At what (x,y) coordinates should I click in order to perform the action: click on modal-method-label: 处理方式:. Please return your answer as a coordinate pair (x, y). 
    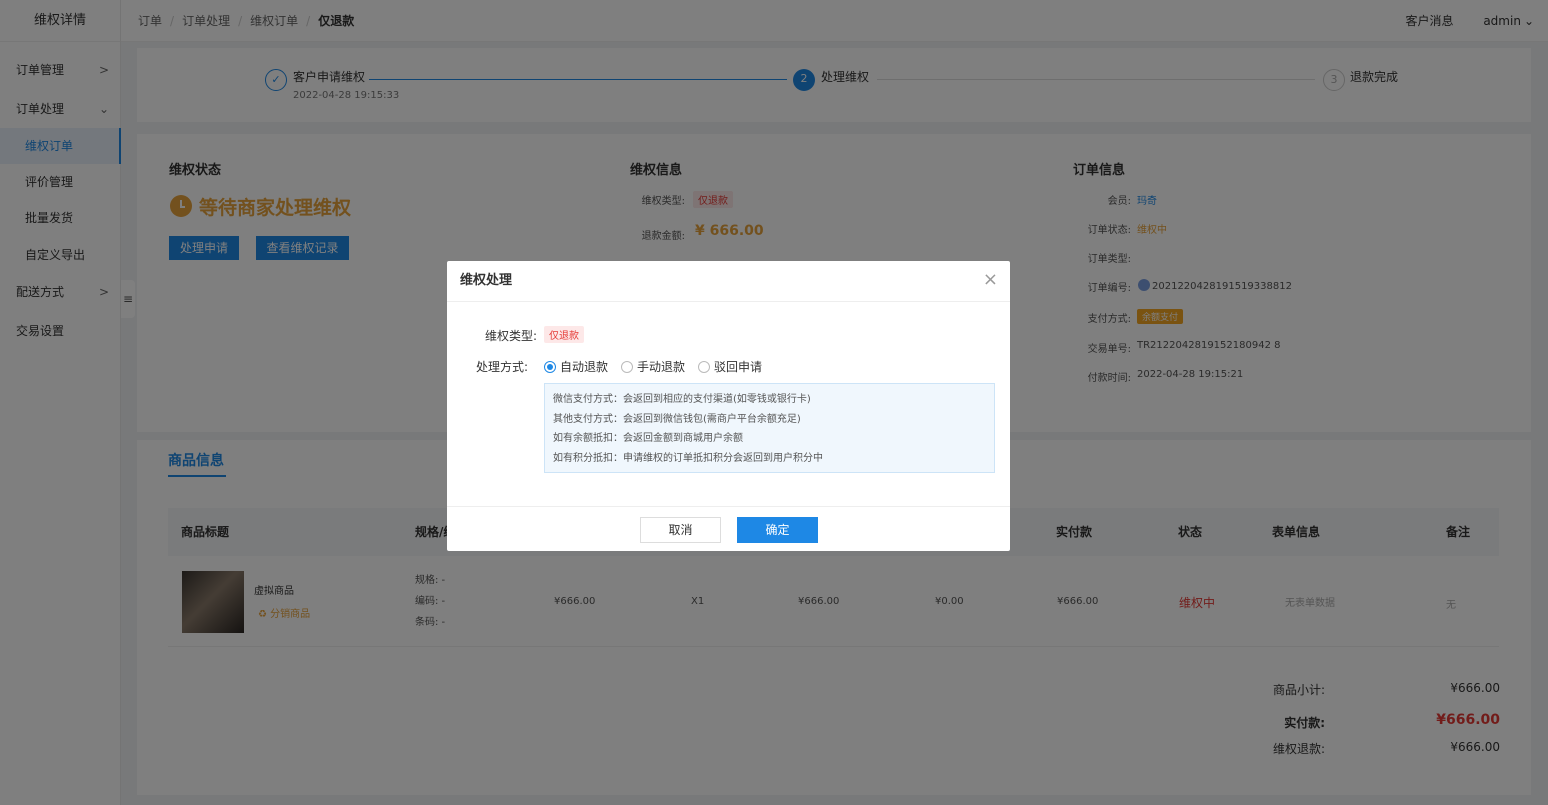
    Looking at the image, I should click on (501, 367).